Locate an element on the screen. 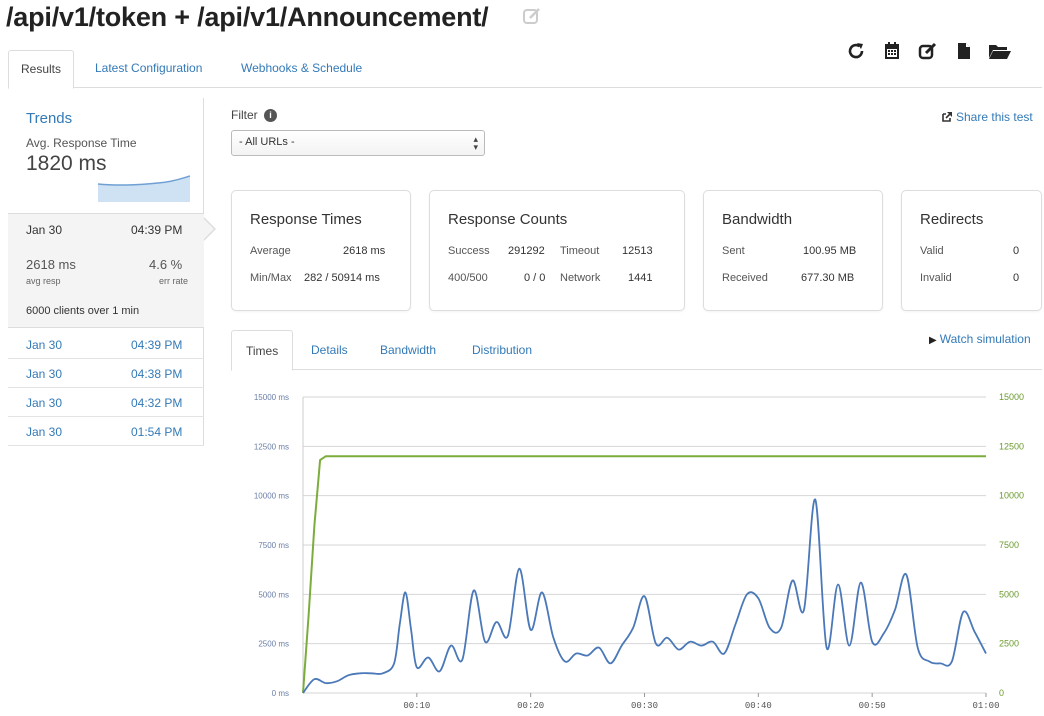 This screenshot has width=1044, height=716. errors-value: 0 / 0 is located at coordinates (535, 278).